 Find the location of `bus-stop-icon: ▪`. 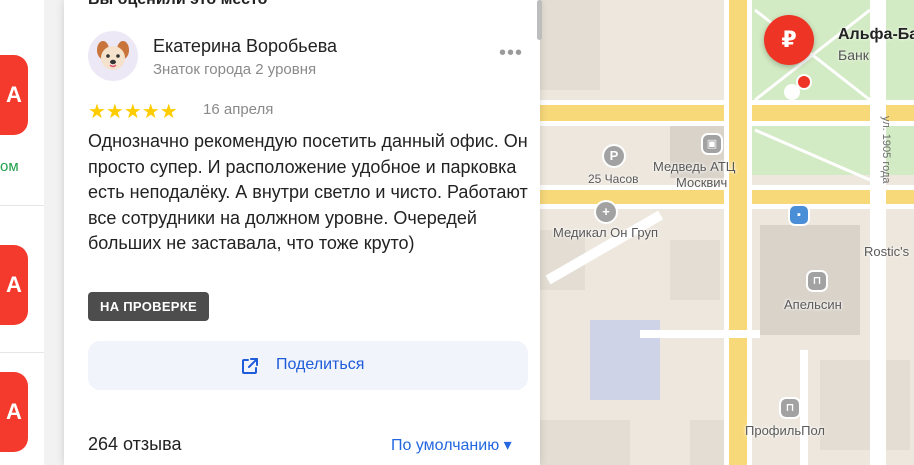

bus-stop-icon: ▪ is located at coordinates (799, 215).